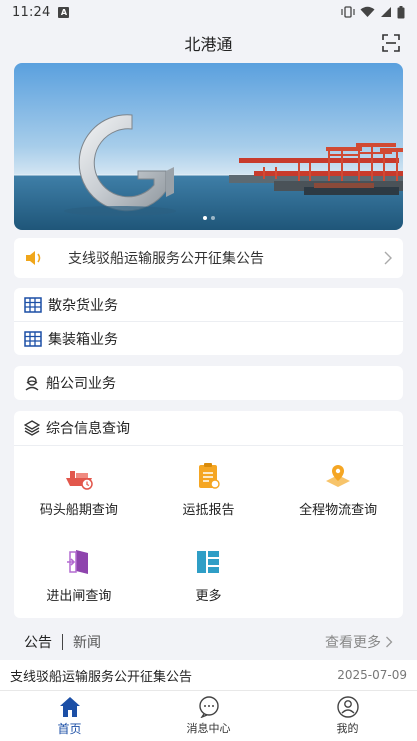  I want to click on query-item-gate: 进出闸查询, so click(79, 575).